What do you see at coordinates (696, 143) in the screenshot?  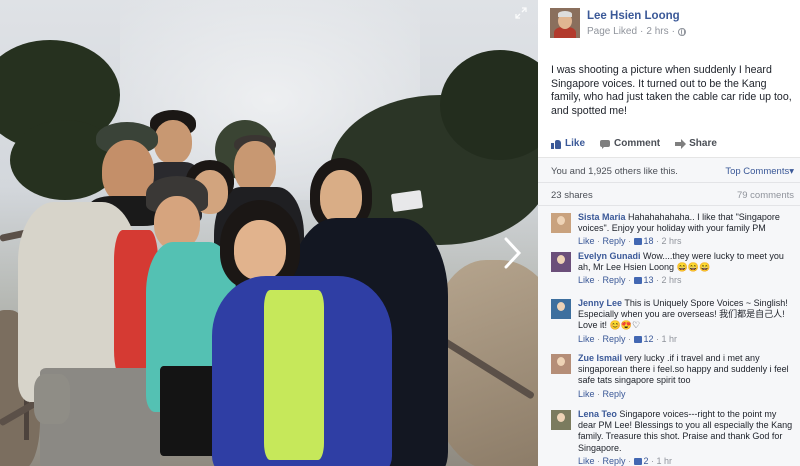 I see `share-button: Share` at bounding box center [696, 143].